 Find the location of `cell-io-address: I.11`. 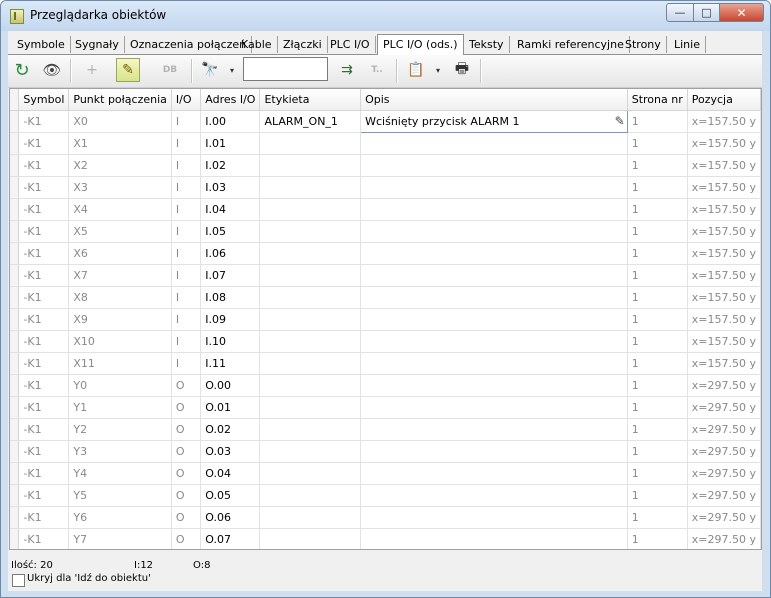

cell-io-address: I.11 is located at coordinates (230, 363).